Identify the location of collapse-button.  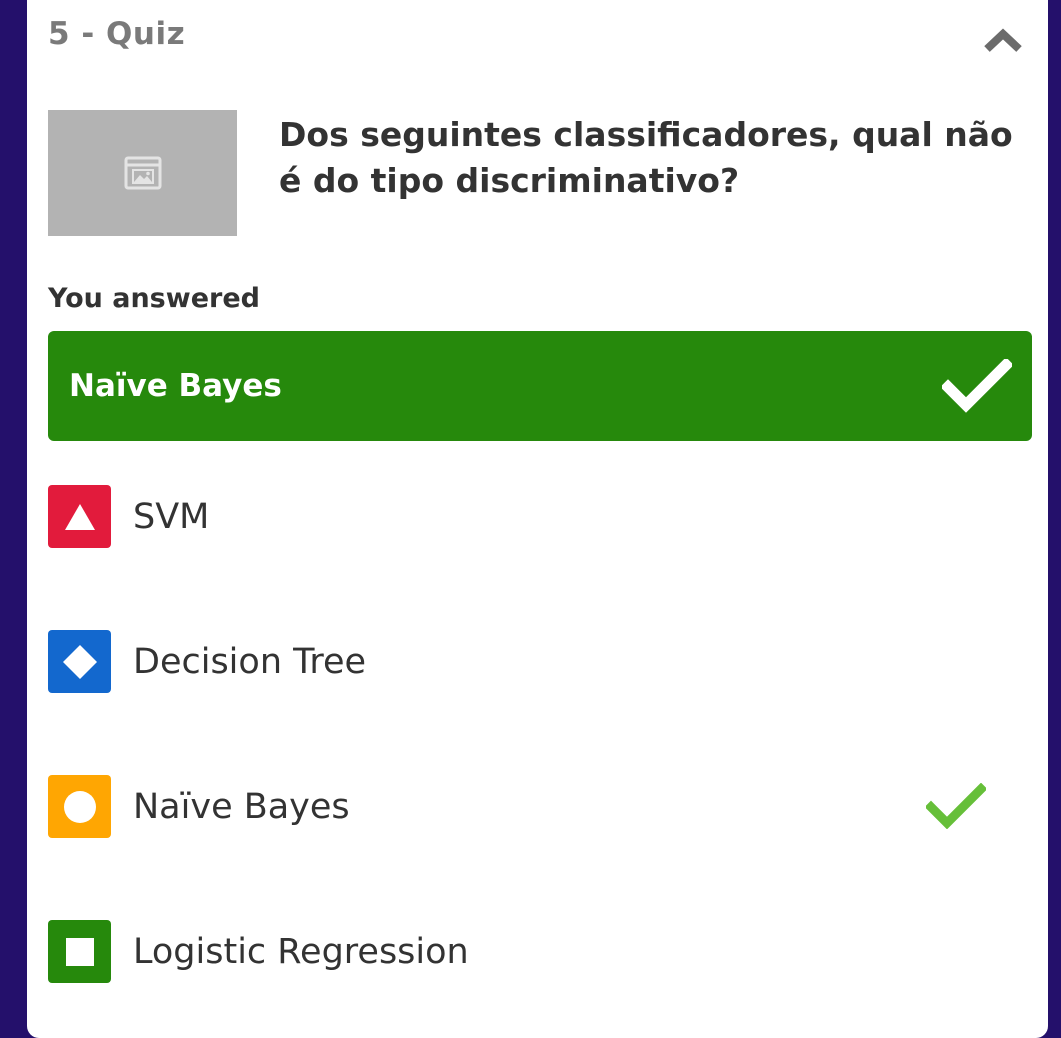
(1003, 40).